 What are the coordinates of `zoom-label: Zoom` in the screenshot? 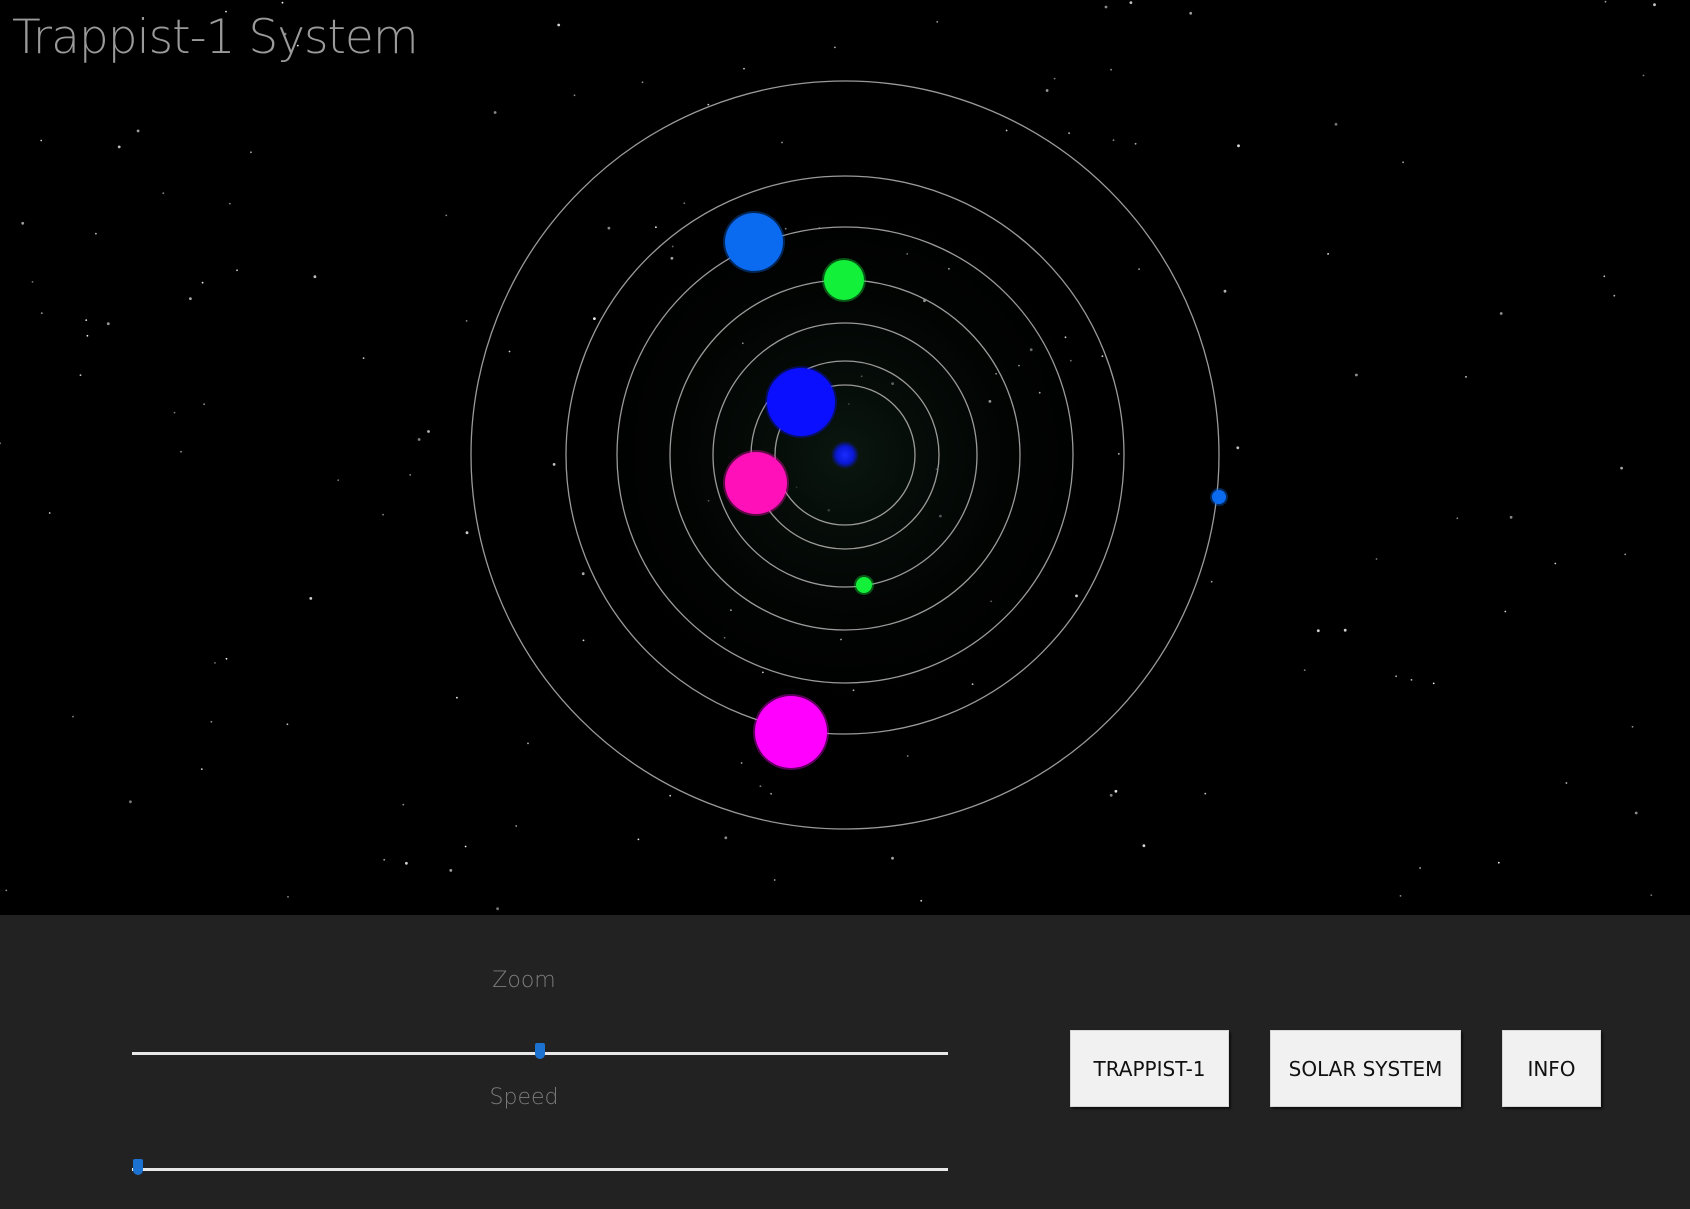 It's located at (524, 980).